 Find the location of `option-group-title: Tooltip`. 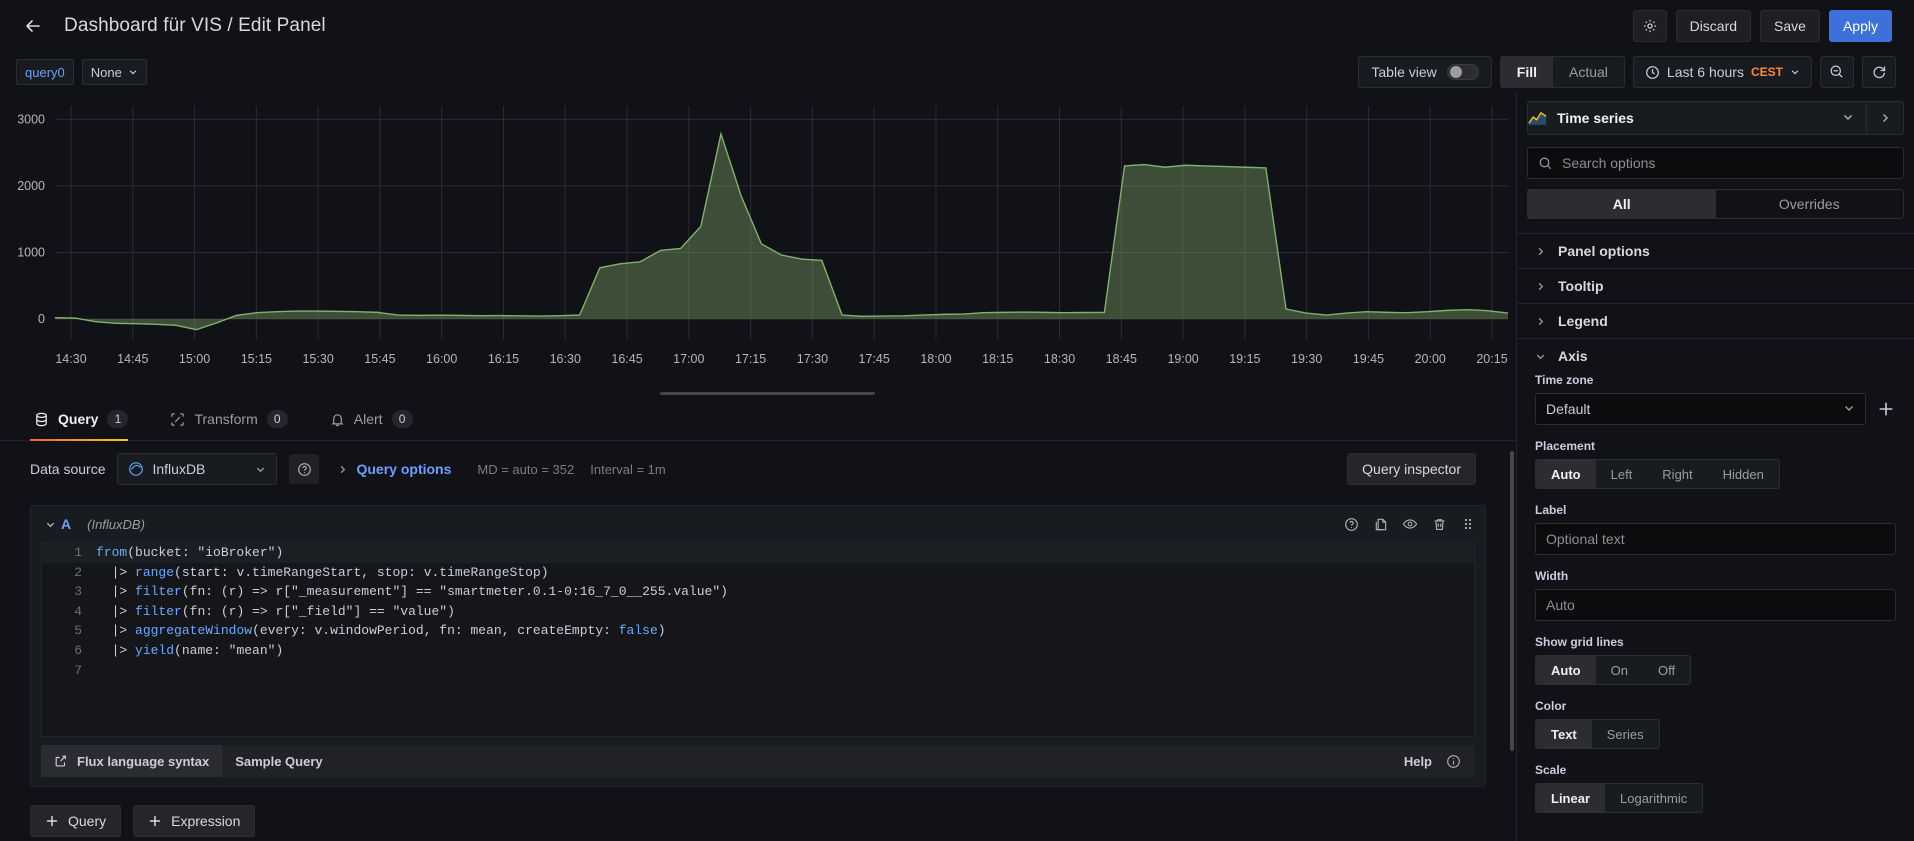

option-group-title: Tooltip is located at coordinates (1581, 286).